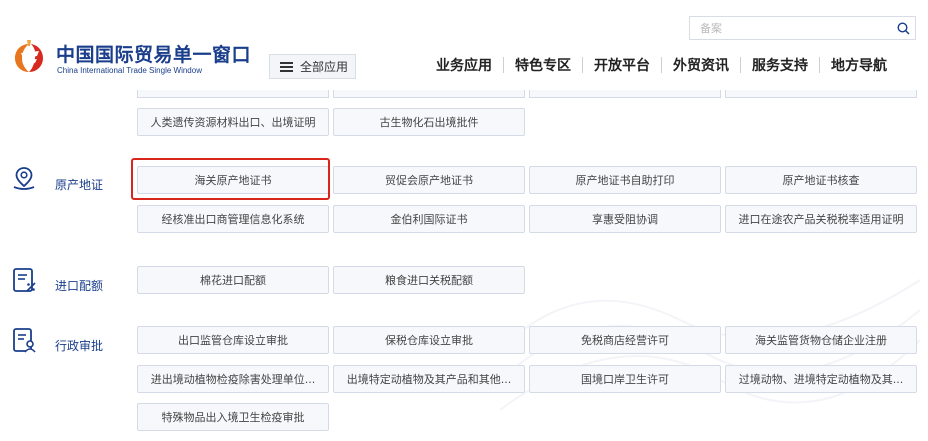 The image size is (928, 441). Describe the element at coordinates (24, 340) in the screenshot. I see `approval-document-icon` at that location.